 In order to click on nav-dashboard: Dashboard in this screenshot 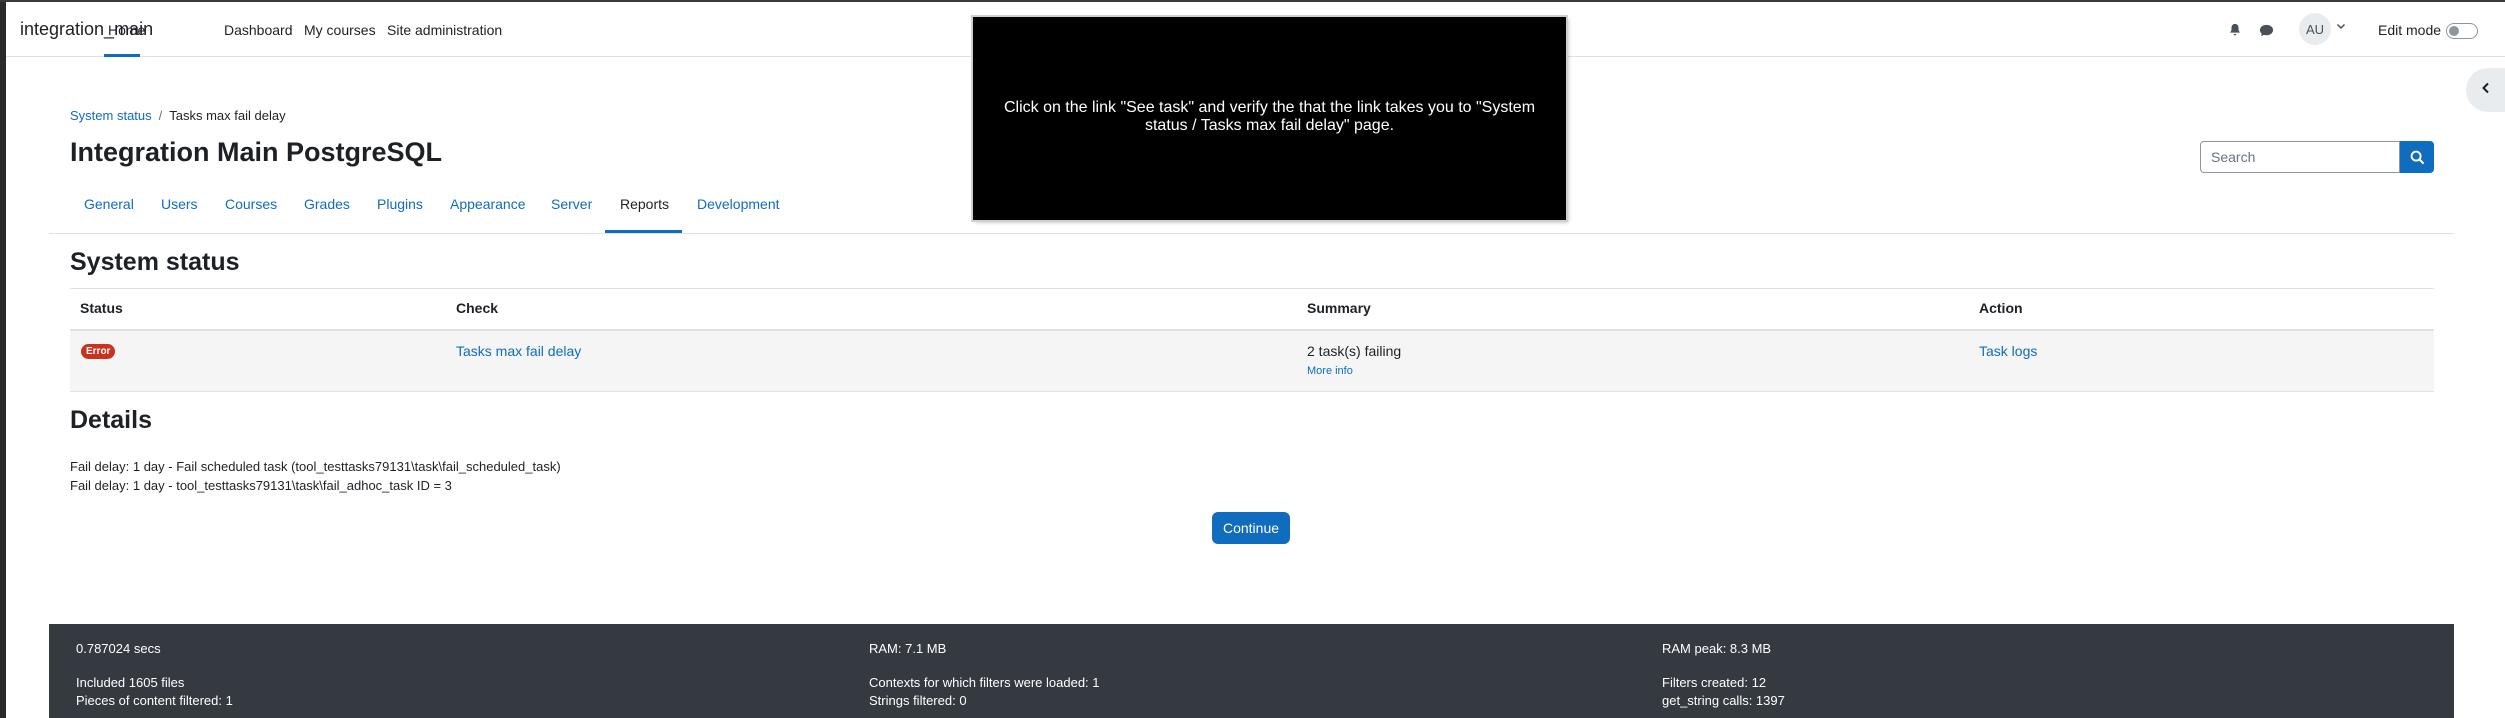, I will do `click(258, 30)`.